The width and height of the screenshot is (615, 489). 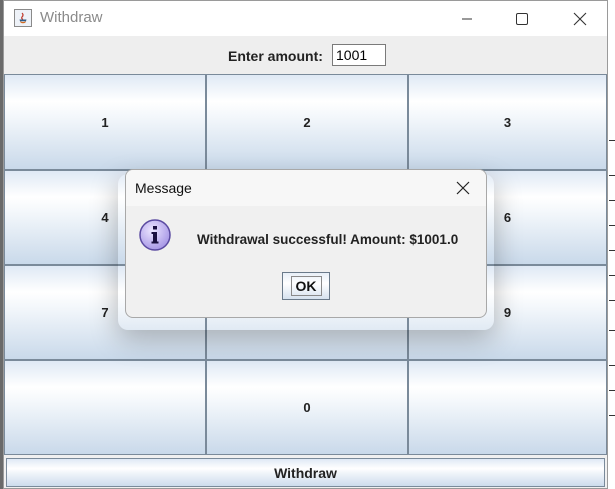 I want to click on minimize-icon, so click(x=467, y=18).